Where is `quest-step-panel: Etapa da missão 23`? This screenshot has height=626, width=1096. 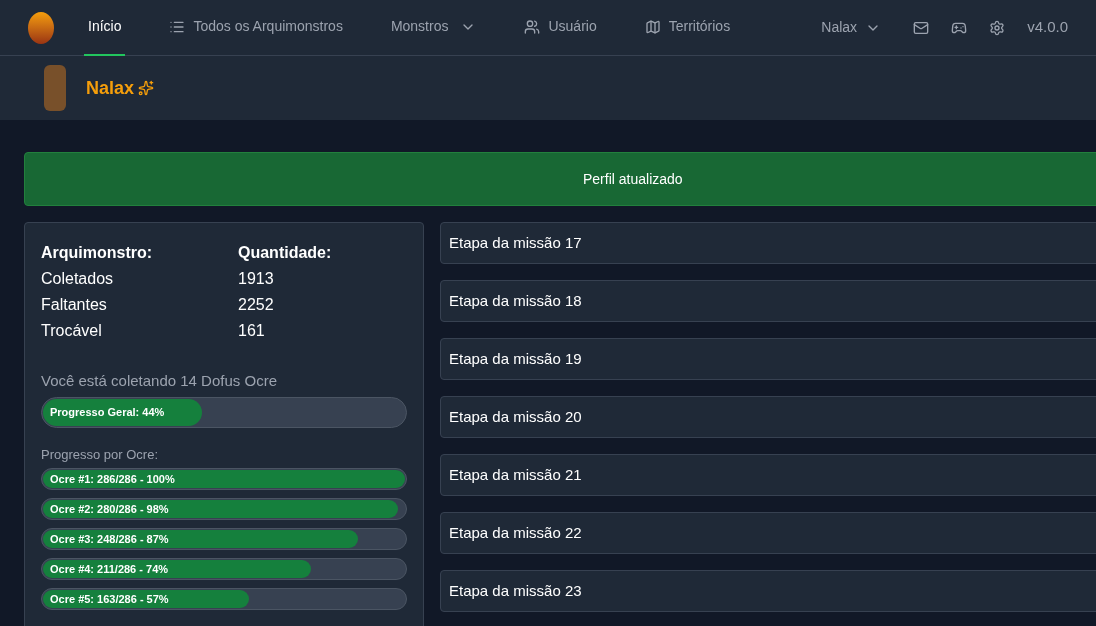
quest-step-panel: Etapa da missão 23 is located at coordinates (768, 591).